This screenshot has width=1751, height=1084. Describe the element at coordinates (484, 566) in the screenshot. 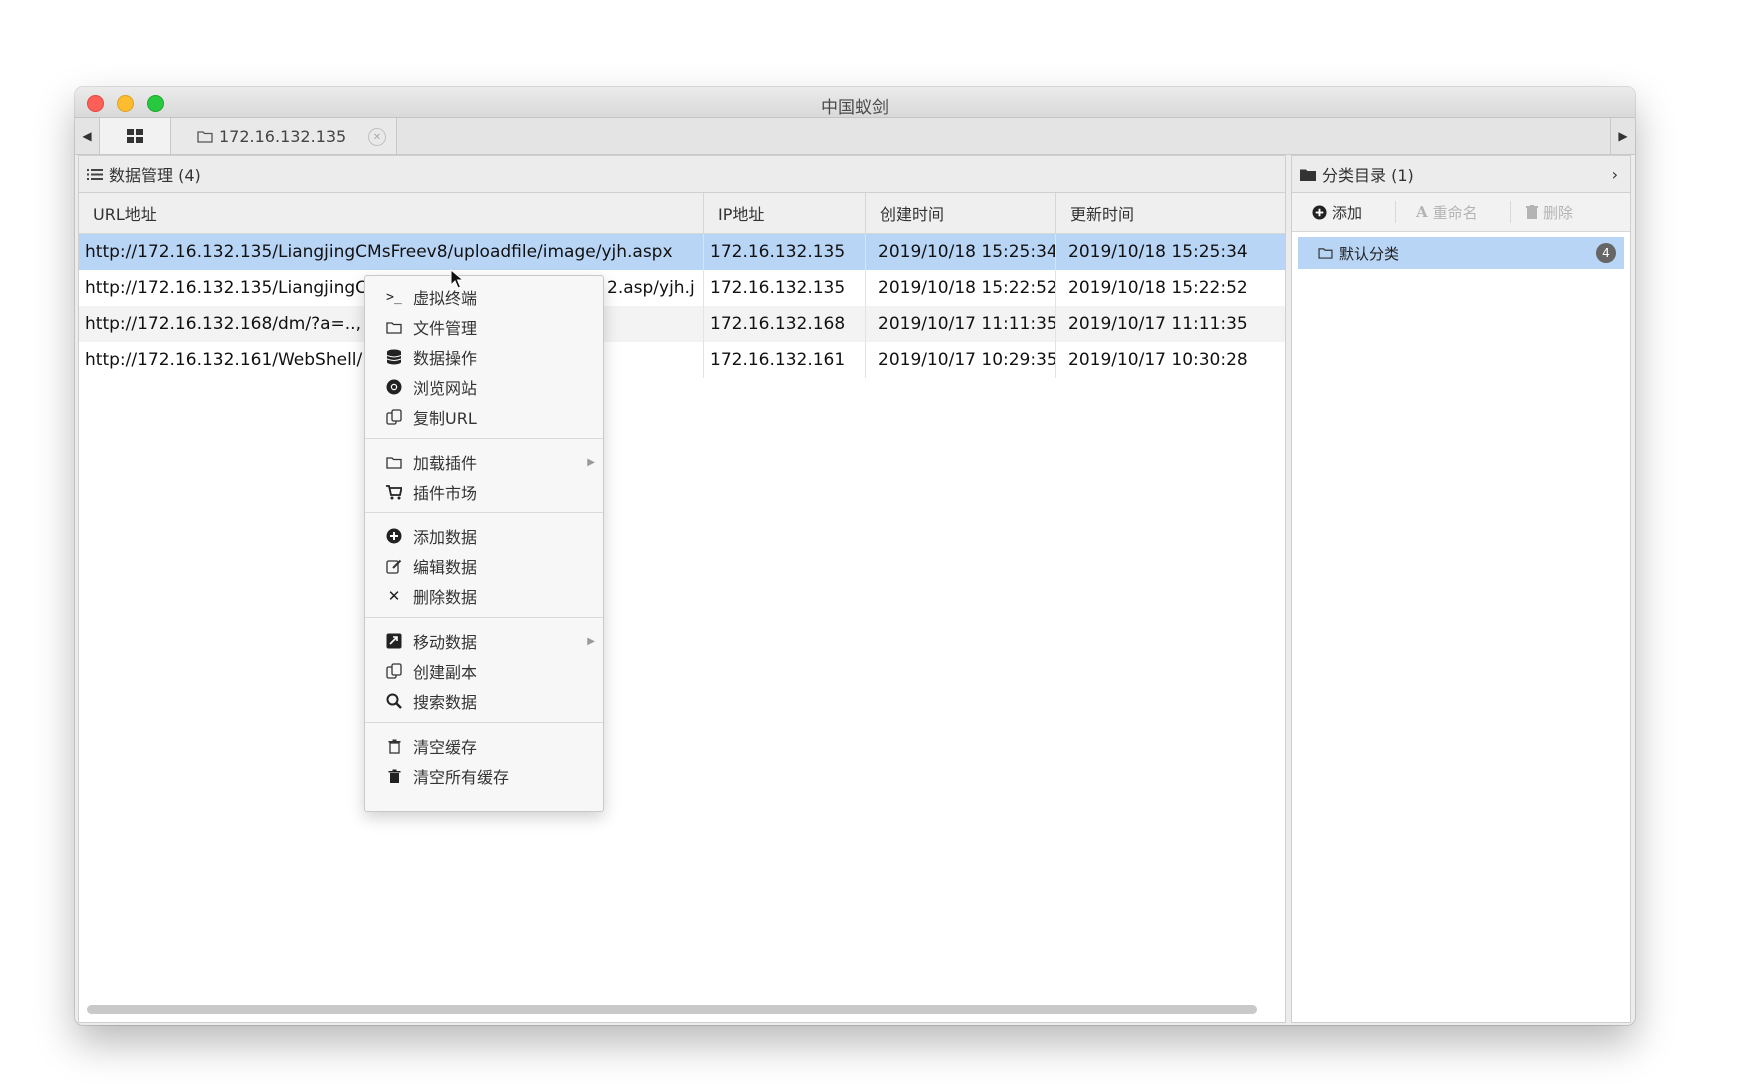

I see `menu-item-edit-data: 编辑数据` at that location.